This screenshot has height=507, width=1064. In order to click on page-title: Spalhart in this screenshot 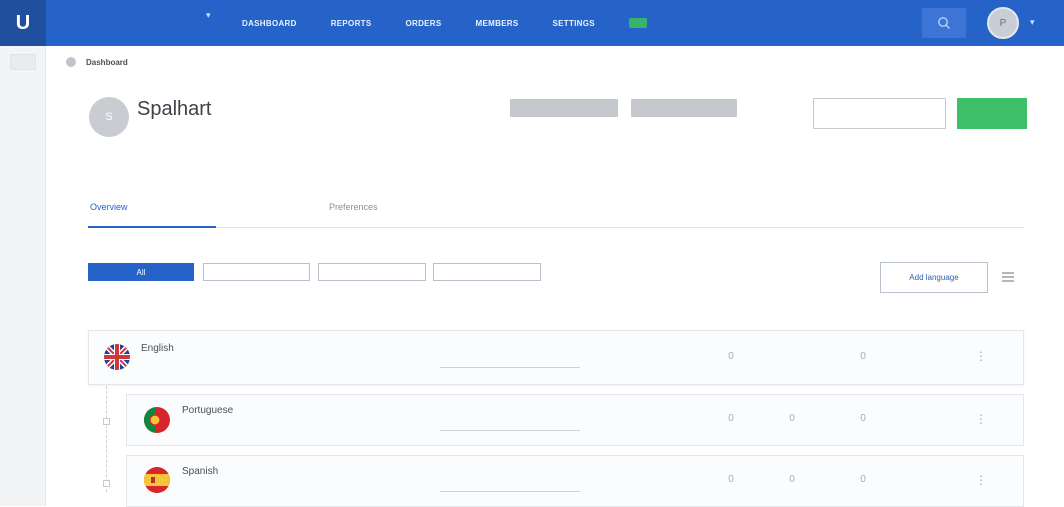, I will do `click(174, 109)`.